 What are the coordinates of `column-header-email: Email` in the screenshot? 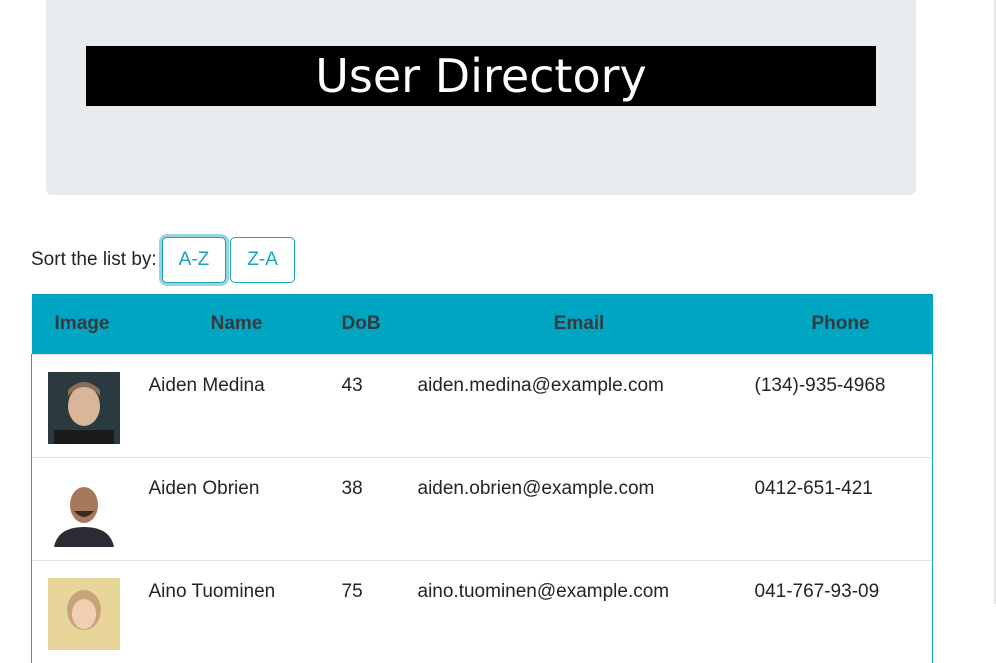 It's located at (579, 324).